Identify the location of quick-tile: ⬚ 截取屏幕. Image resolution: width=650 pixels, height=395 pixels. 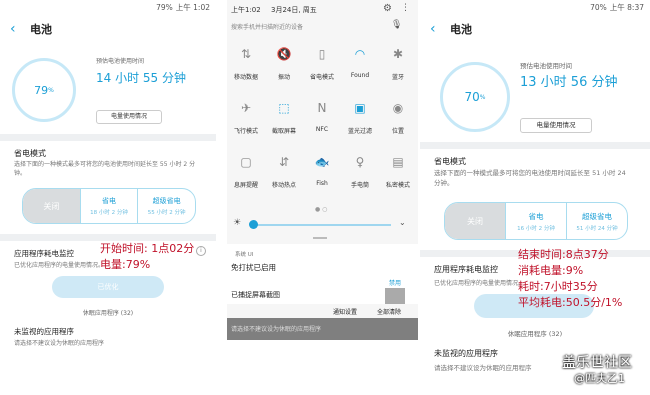
(284, 116).